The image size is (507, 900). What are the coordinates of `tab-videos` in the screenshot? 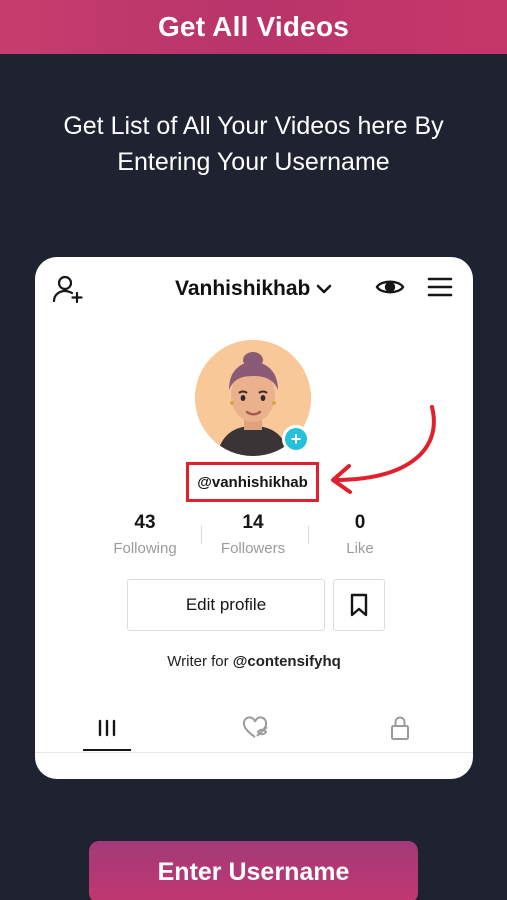 It's located at (107, 728).